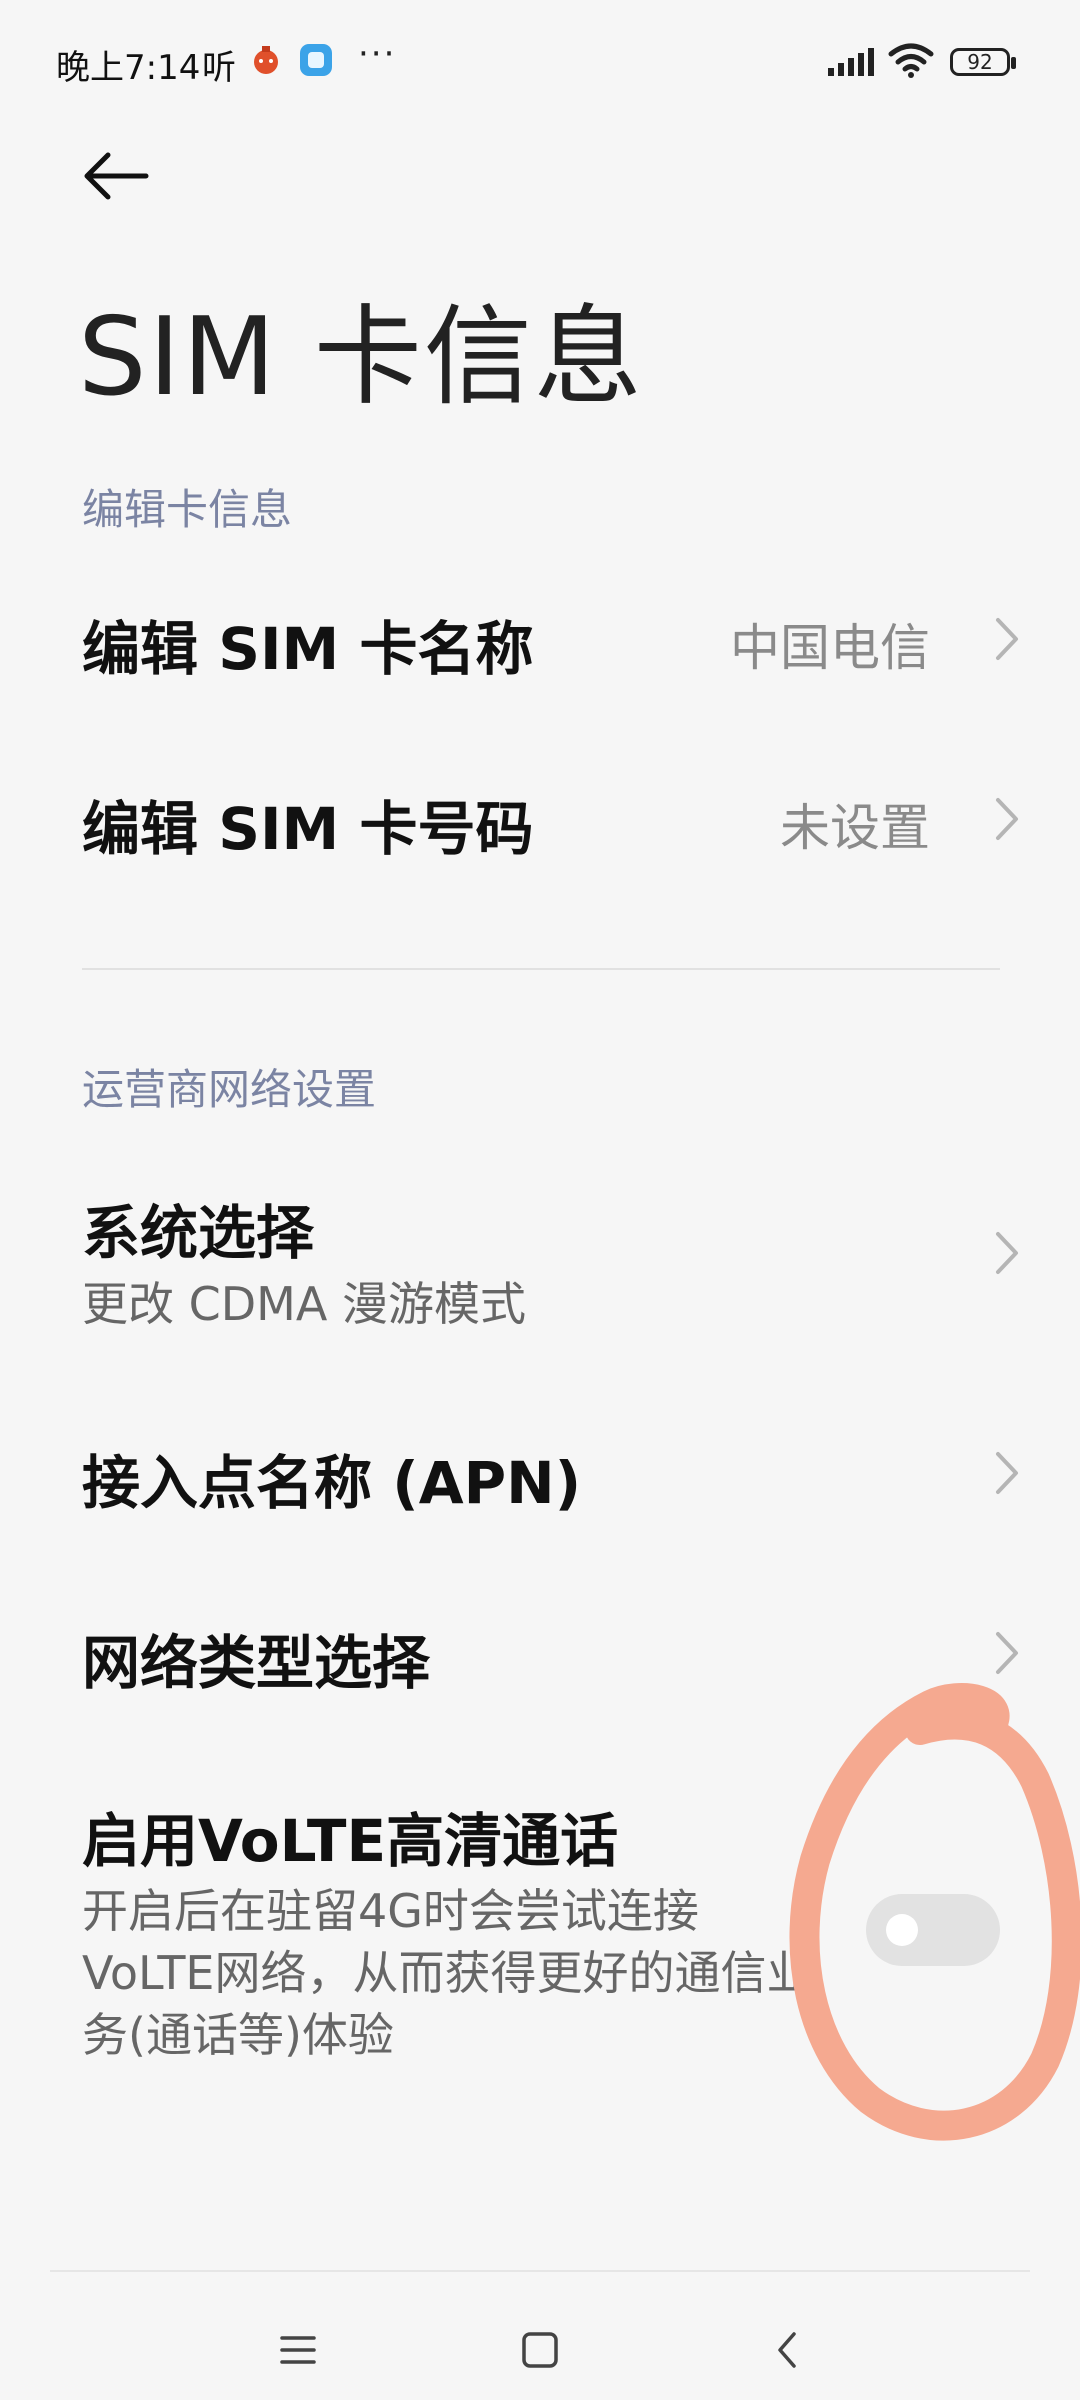  Describe the element at coordinates (187, 509) in the screenshot. I see `section-header-edit-card: 编辑卡信息` at that location.